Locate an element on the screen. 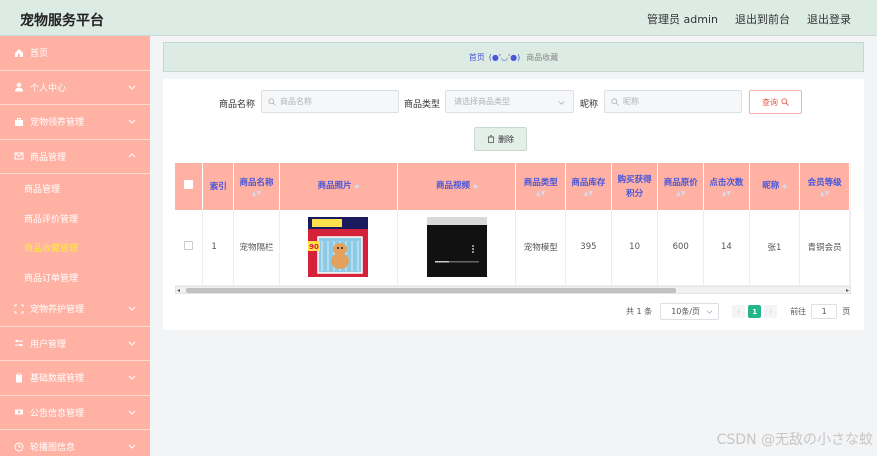 The height and width of the screenshot is (456, 877). product-name-input: 商品名称 is located at coordinates (330, 101).